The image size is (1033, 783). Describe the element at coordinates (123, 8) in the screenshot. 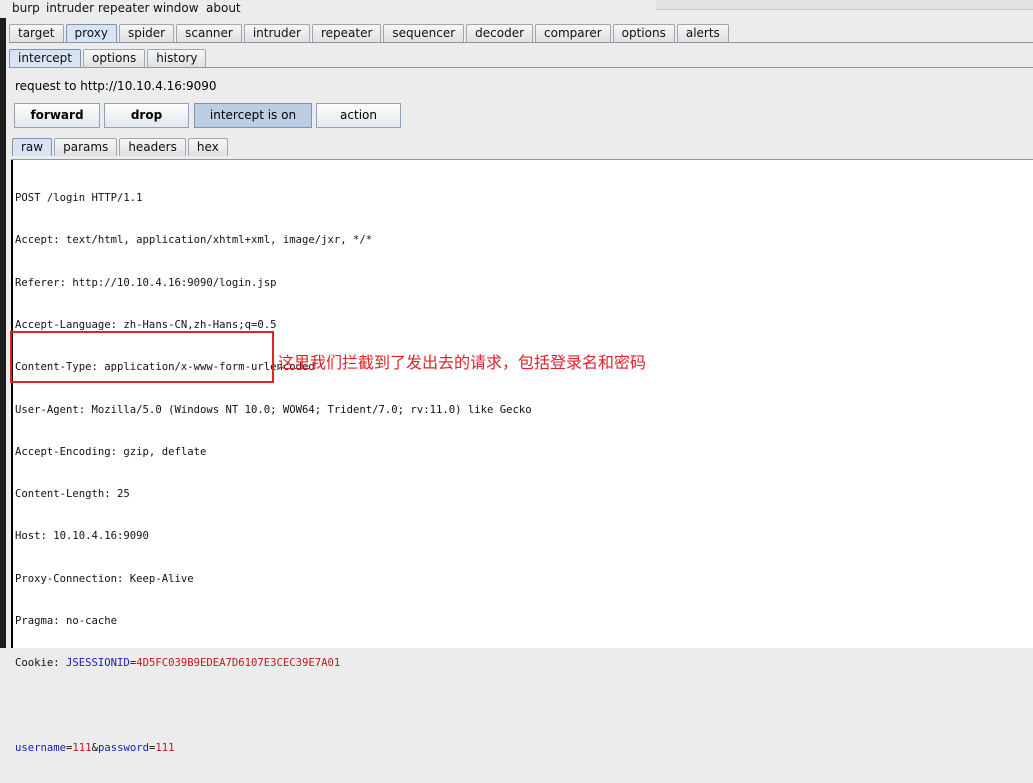

I see `menu-repeater: repeater` at that location.